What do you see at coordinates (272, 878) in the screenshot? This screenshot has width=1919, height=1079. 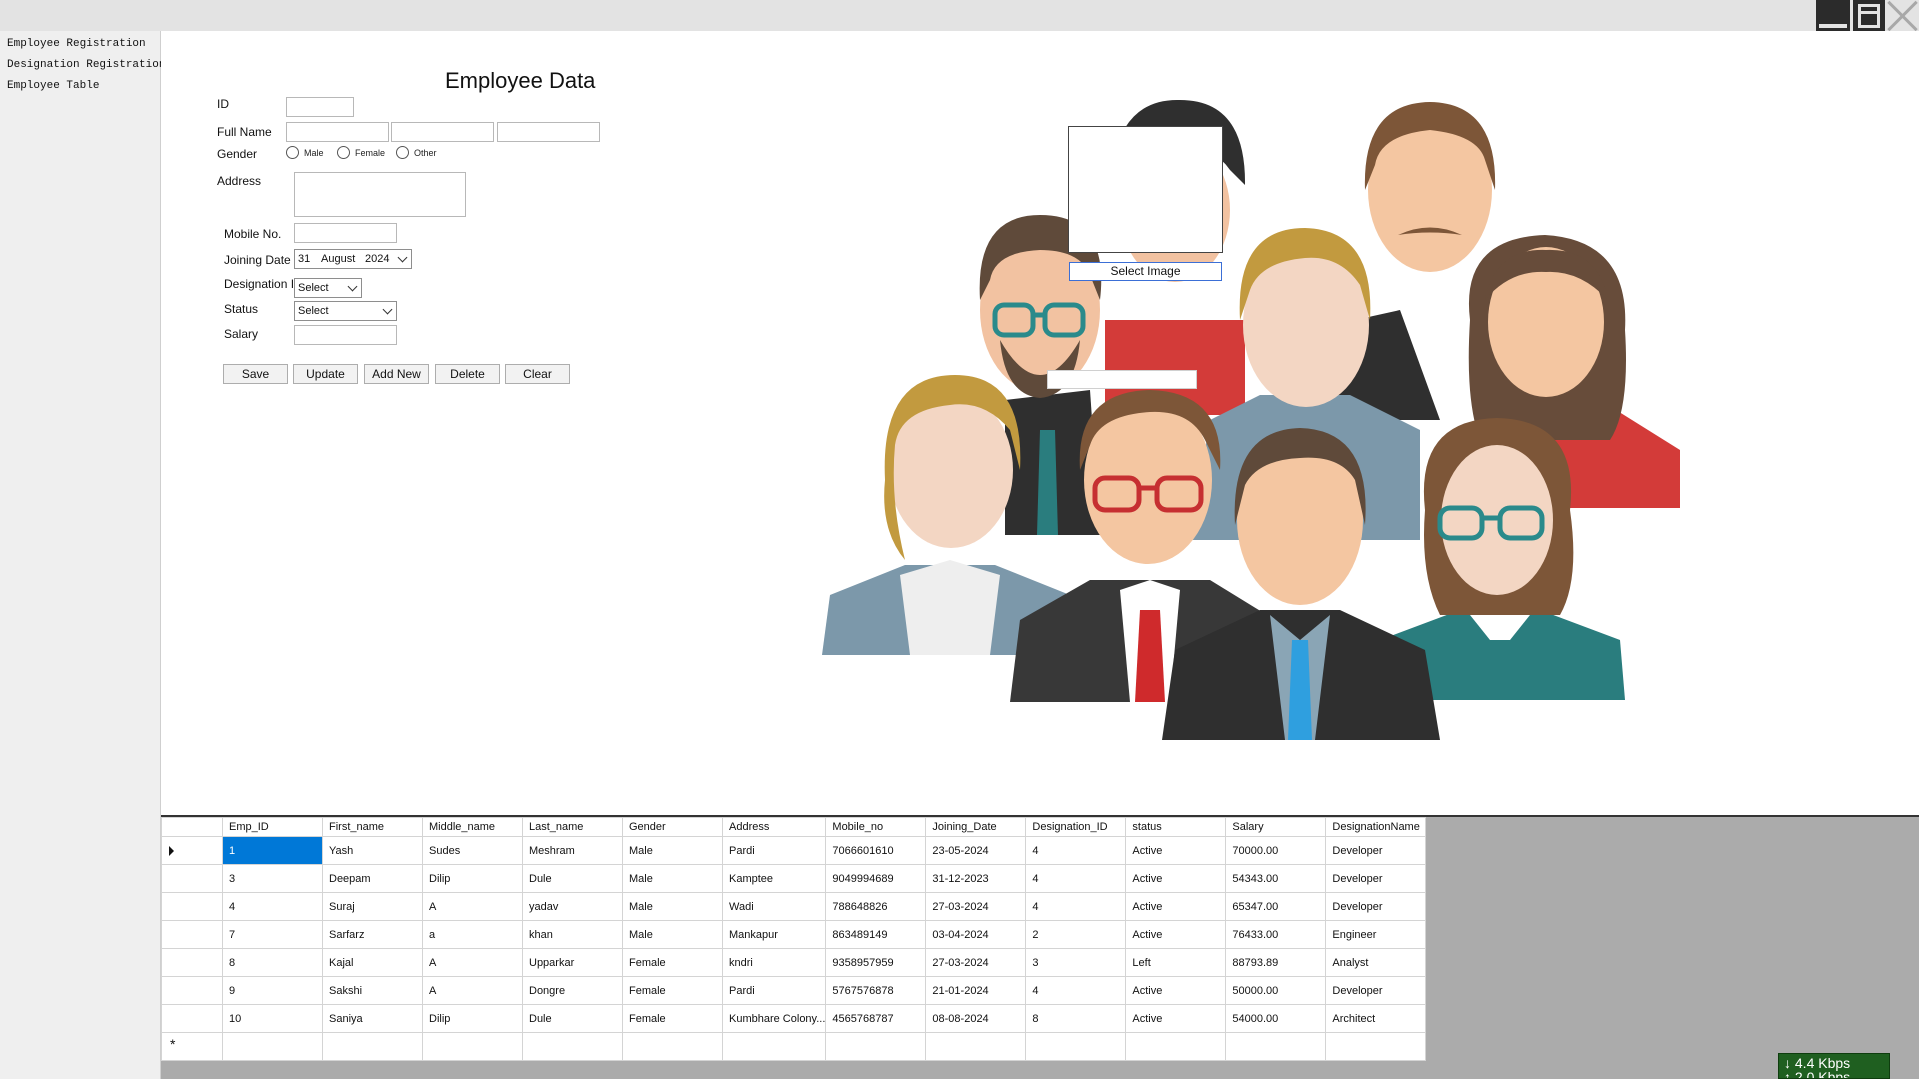 I see `cell-emp-id: 3` at bounding box center [272, 878].